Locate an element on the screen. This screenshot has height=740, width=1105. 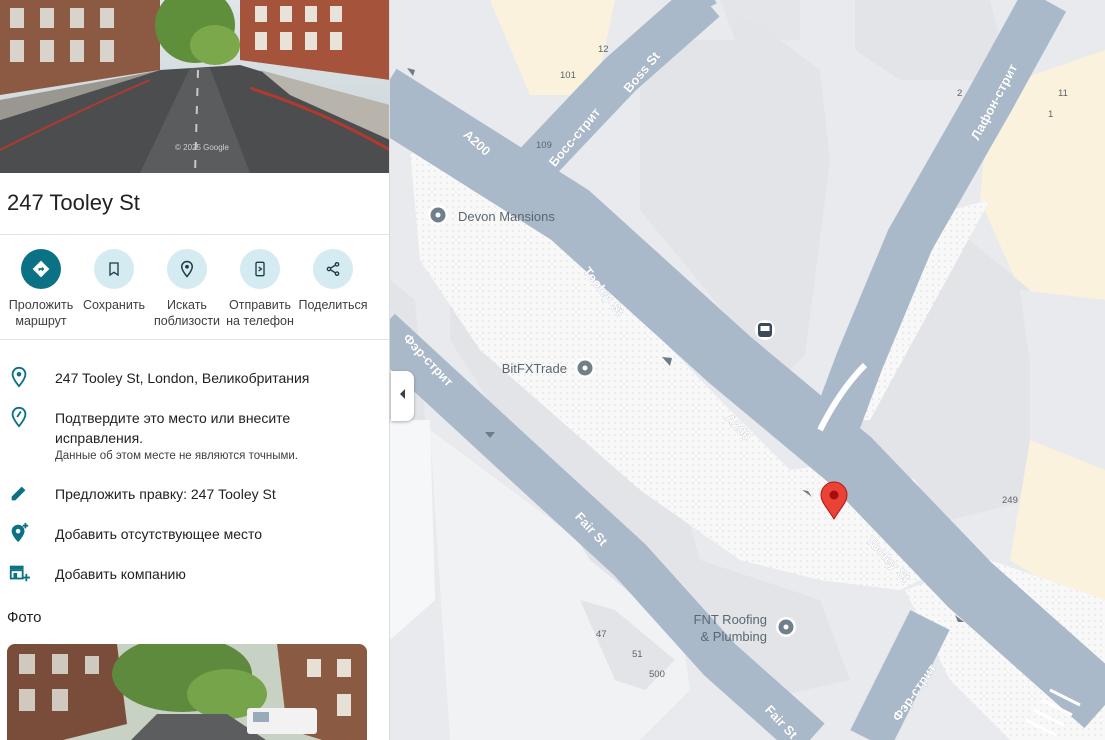
suggest-edit-row: Предложить правку: 247 Tooley St is located at coordinates (194, 493).